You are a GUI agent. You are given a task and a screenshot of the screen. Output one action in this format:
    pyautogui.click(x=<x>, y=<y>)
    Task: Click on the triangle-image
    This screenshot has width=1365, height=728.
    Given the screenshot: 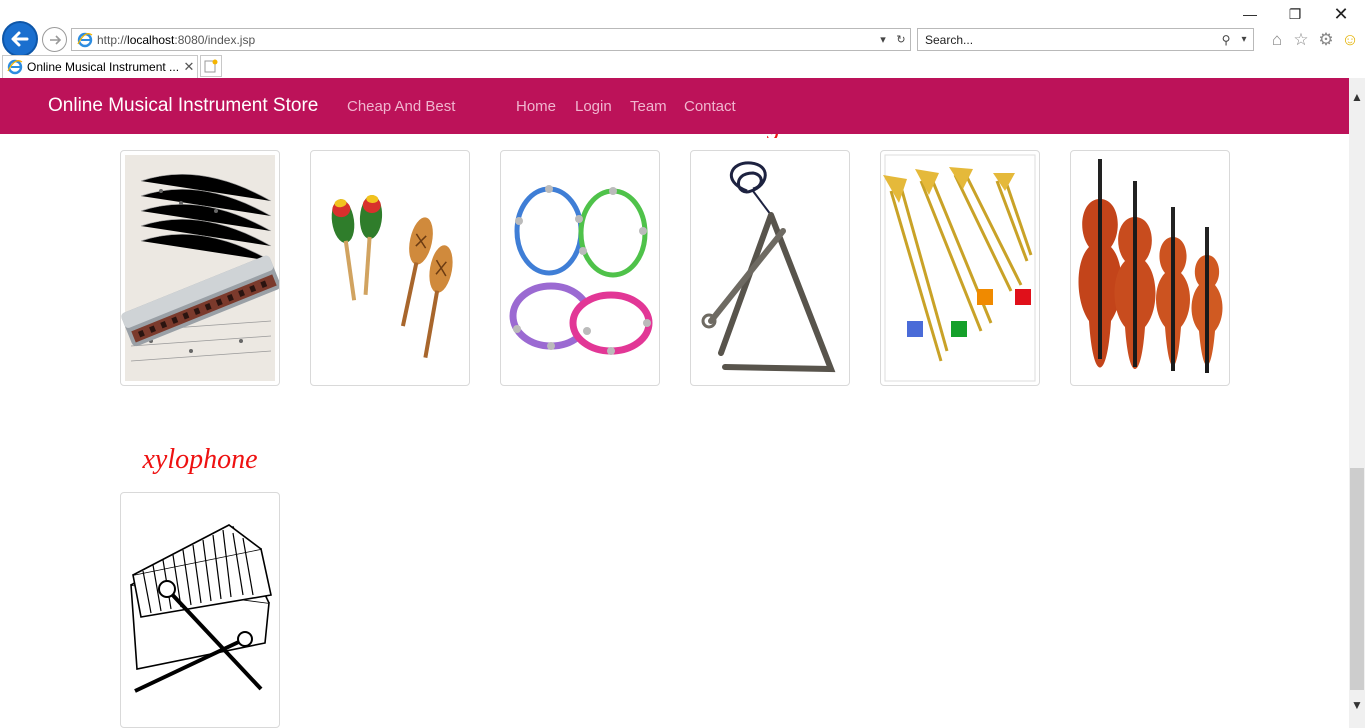 What is the action you would take?
    pyautogui.click(x=768, y=267)
    